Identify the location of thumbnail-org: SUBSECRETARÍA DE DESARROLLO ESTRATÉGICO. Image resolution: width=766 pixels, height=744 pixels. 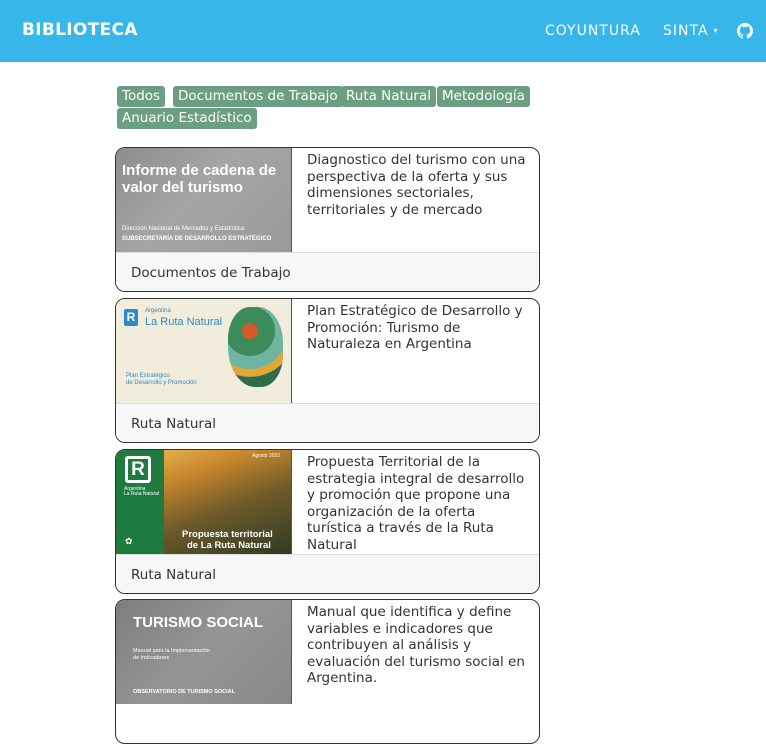
(197, 239).